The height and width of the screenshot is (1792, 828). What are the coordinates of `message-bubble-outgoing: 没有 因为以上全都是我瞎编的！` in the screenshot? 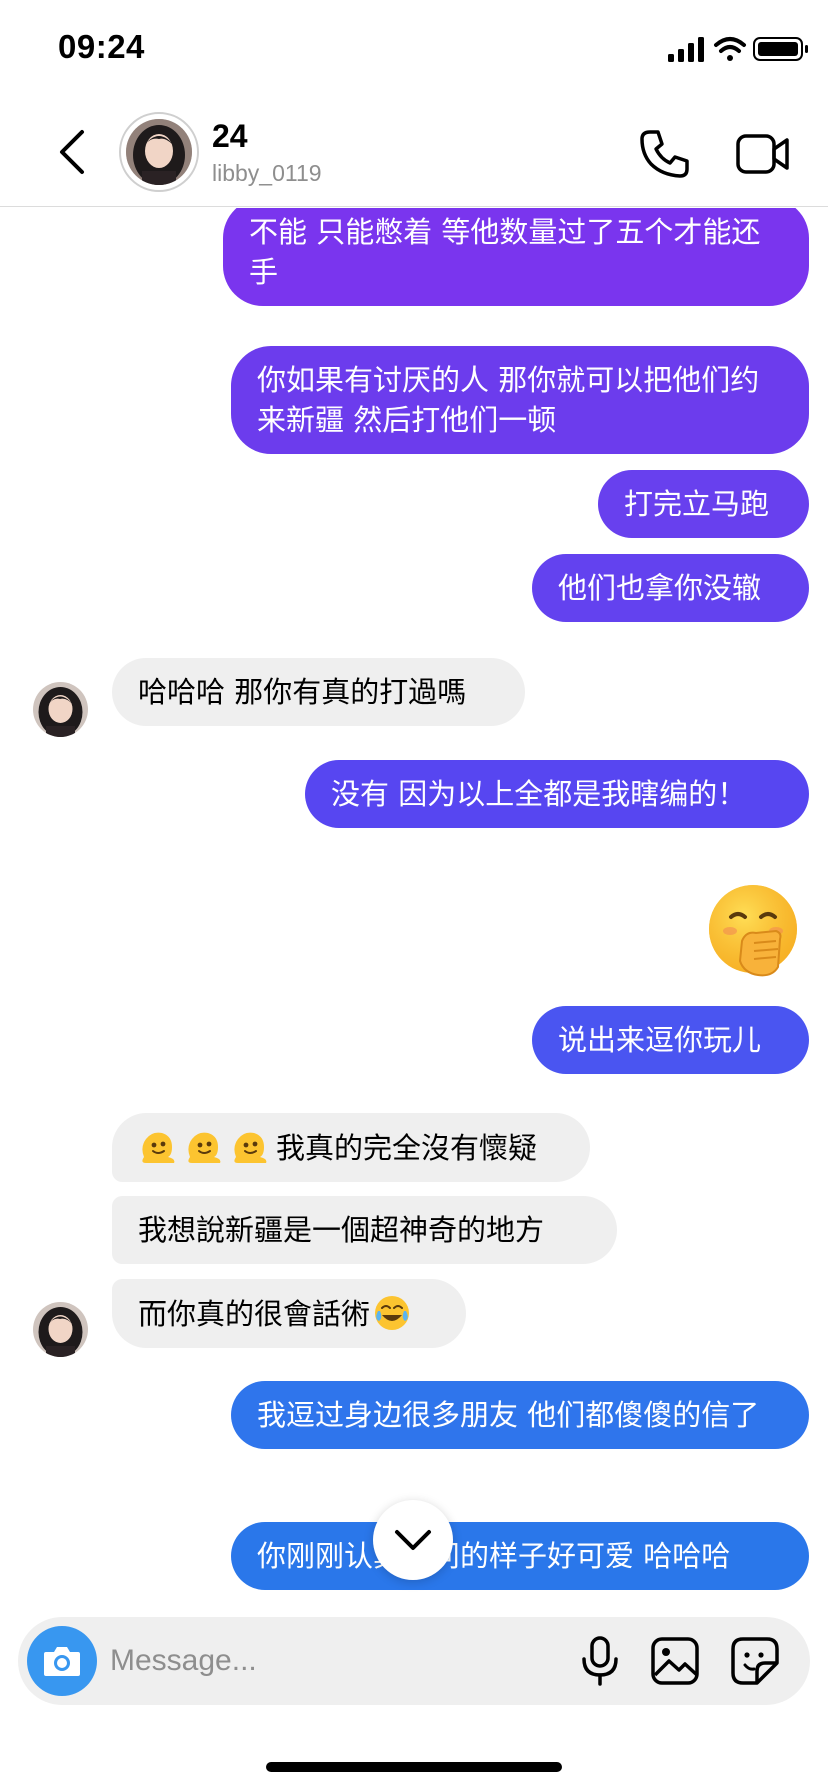 It's located at (557, 794).